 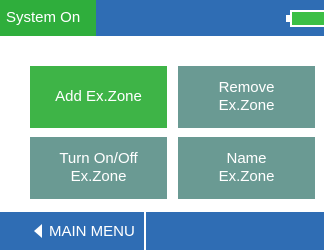 What do you see at coordinates (38, 231) in the screenshot?
I see `back-arrow-icon` at bounding box center [38, 231].